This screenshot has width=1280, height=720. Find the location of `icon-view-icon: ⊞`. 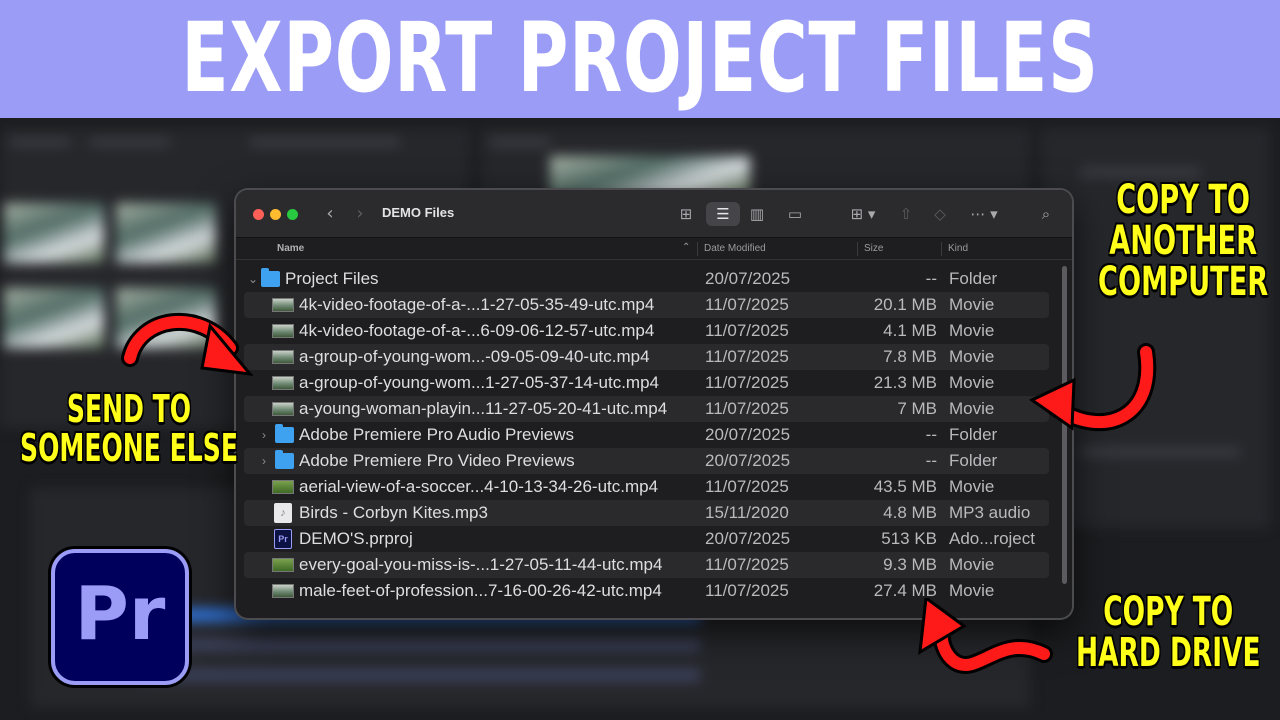

icon-view-icon: ⊞ is located at coordinates (686, 214).